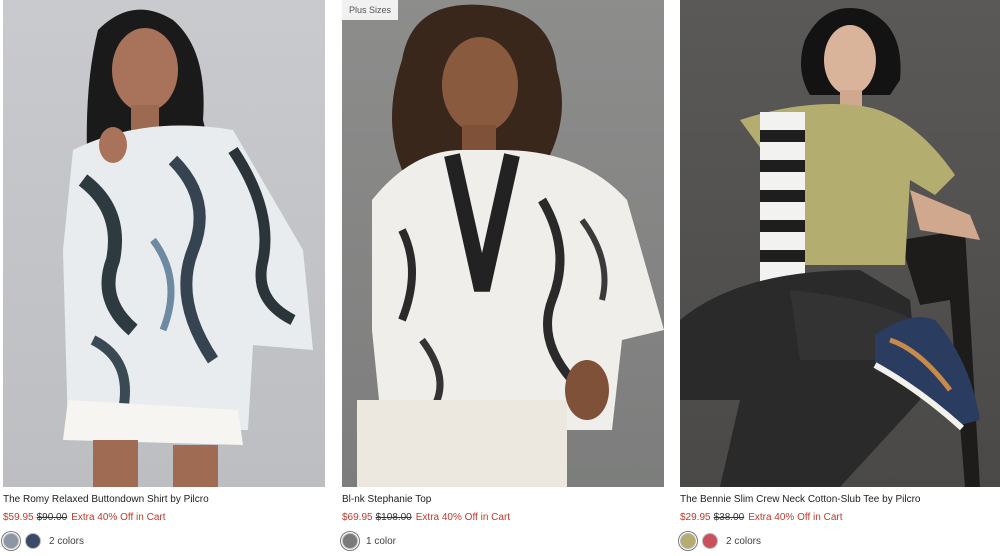  Describe the element at coordinates (386, 499) in the screenshot. I see `product-title: Bl-nk Stephanie Top` at that location.